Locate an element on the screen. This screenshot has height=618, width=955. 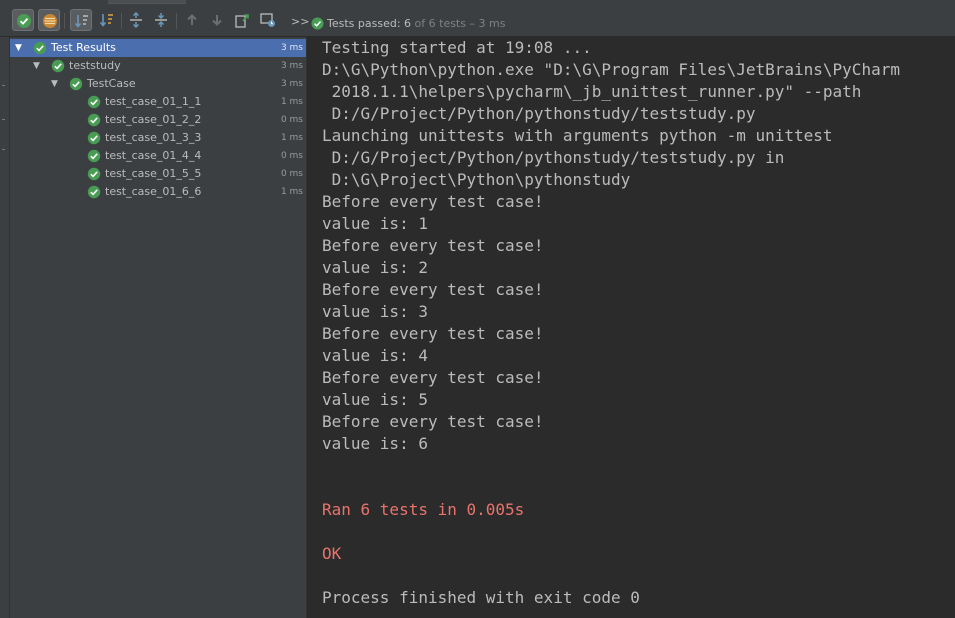
previous-failed-icon is located at coordinates (192, 19).